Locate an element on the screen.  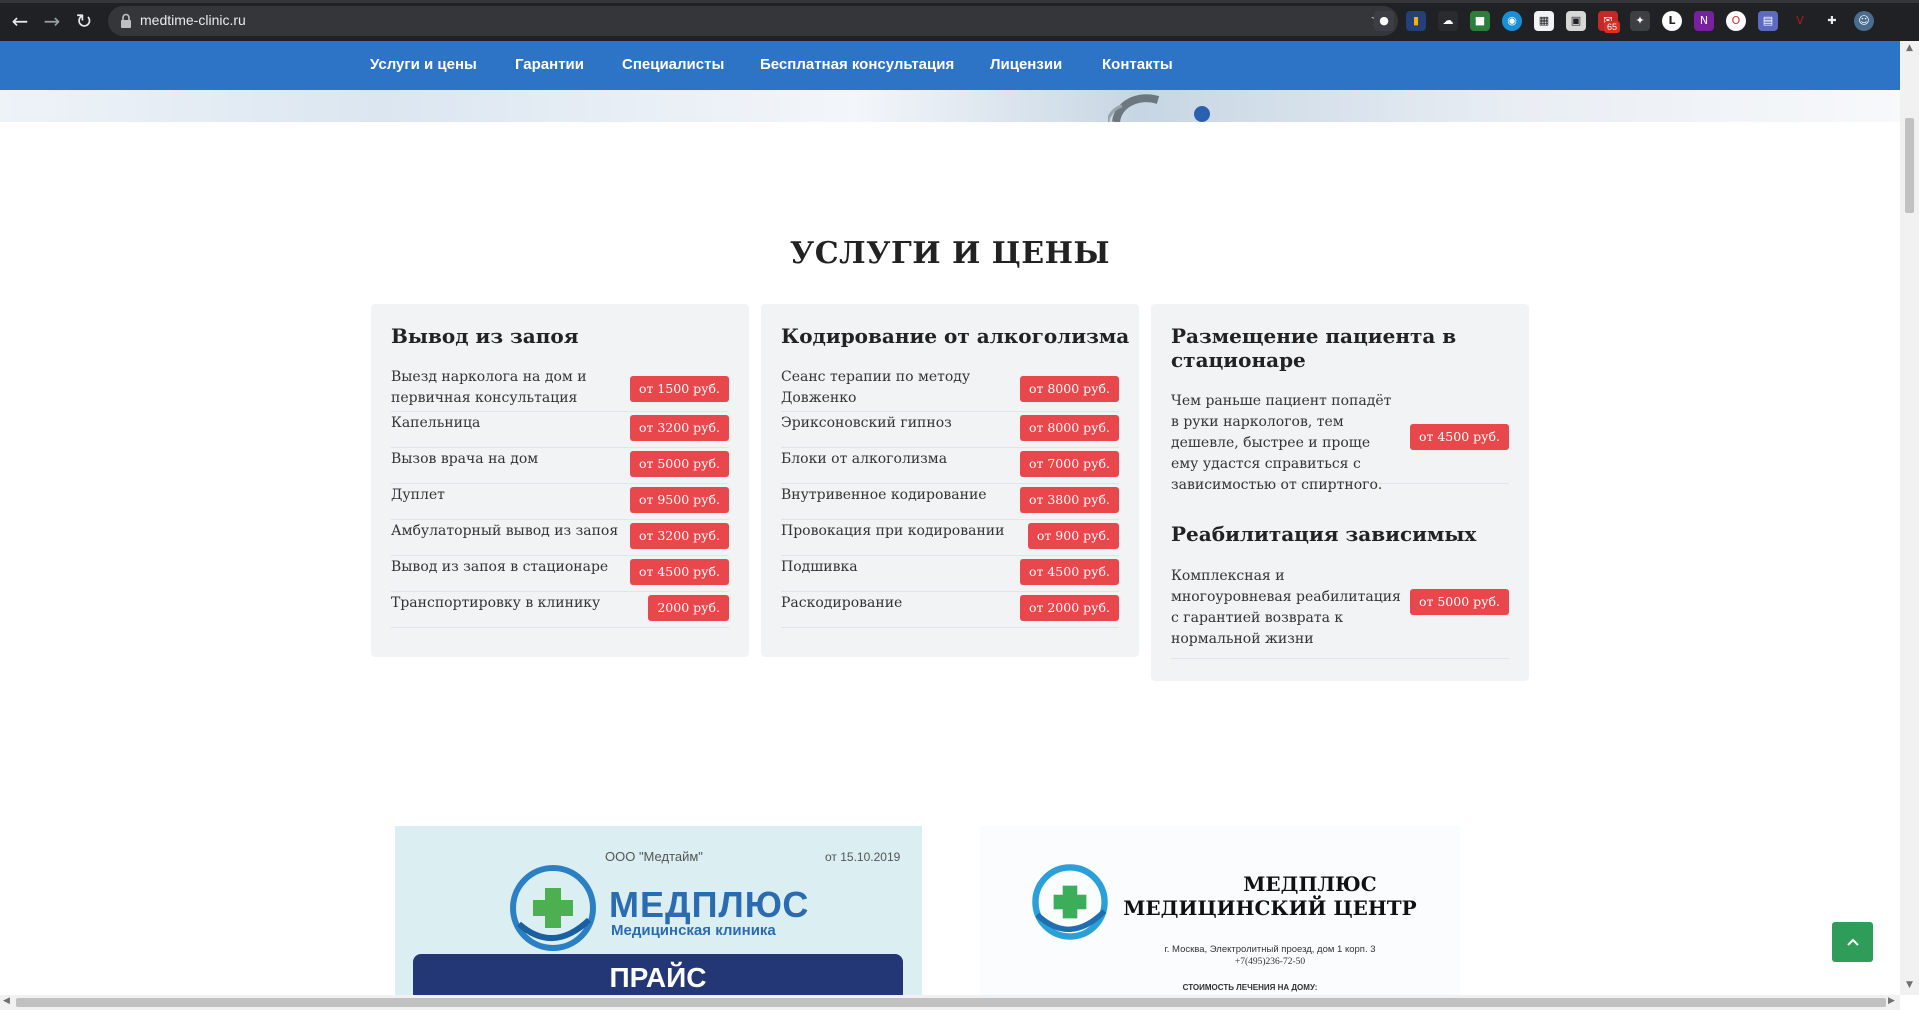
card-title: Кодирование от алкоголизма is located at coordinates (955, 336).